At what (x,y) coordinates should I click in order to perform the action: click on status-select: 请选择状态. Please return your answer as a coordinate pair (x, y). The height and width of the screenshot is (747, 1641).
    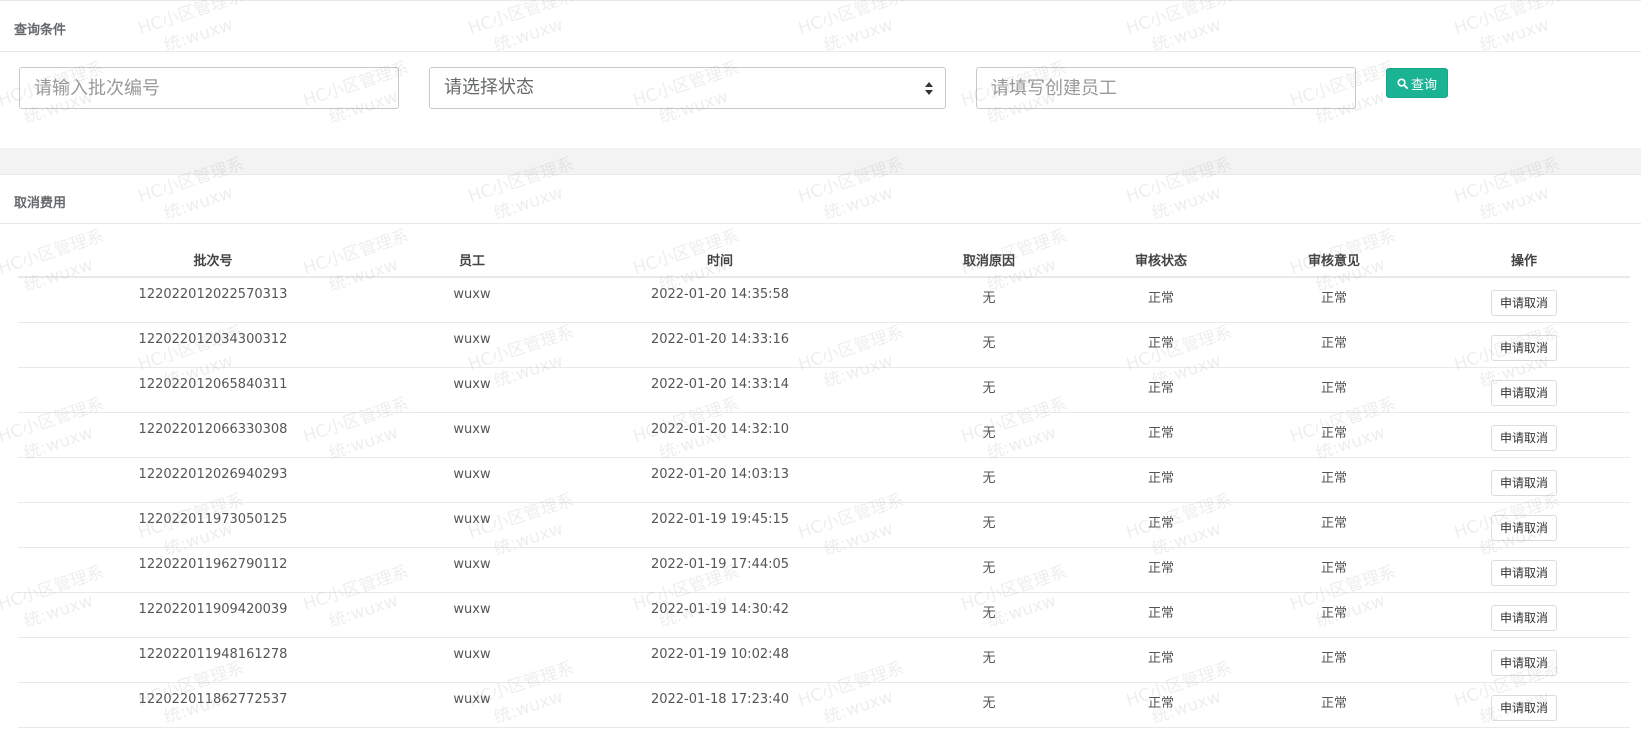
    Looking at the image, I should click on (687, 88).